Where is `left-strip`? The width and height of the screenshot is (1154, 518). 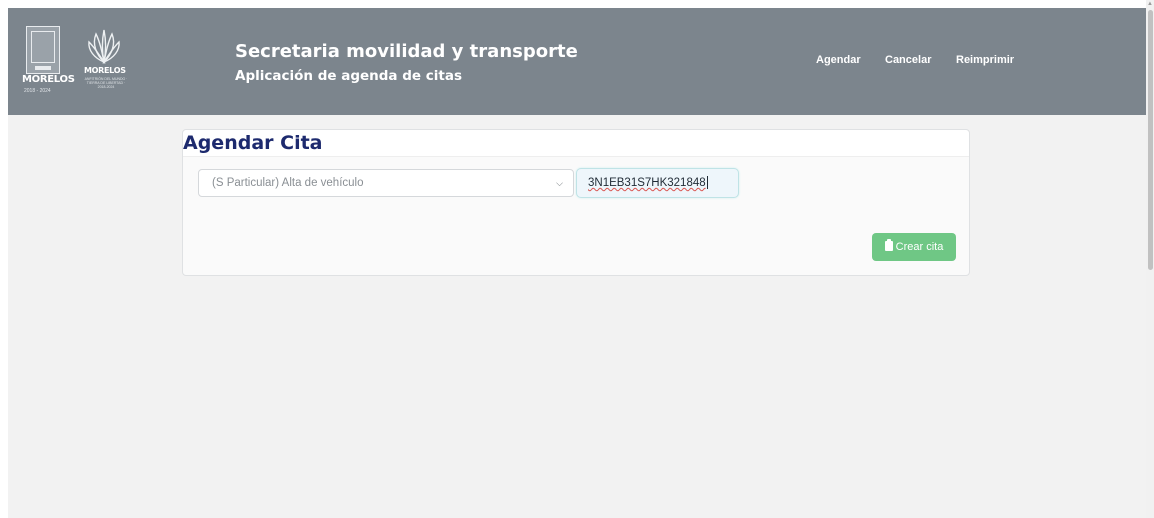
left-strip is located at coordinates (4, 259).